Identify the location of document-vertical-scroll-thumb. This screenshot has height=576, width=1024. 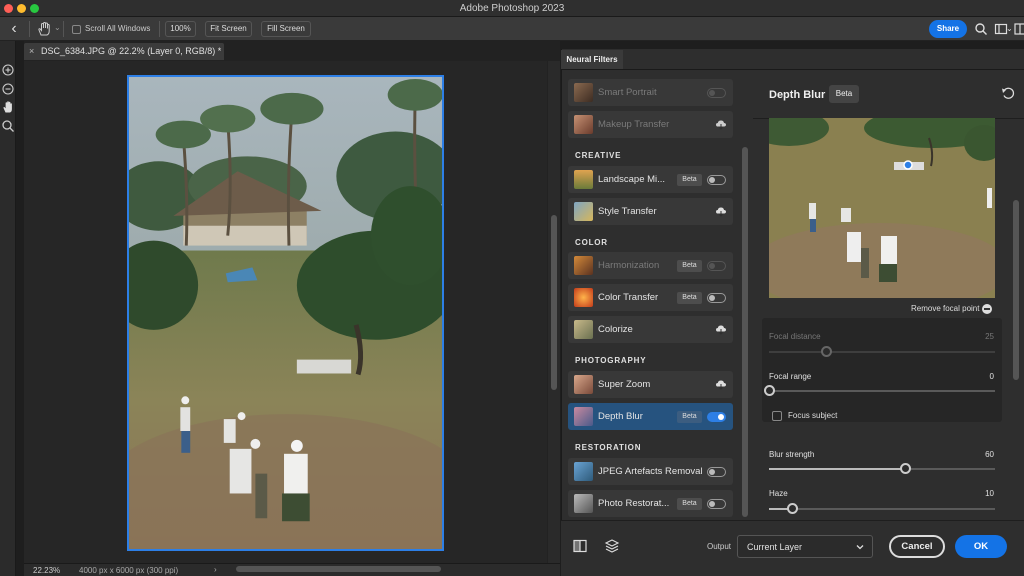
(554, 302).